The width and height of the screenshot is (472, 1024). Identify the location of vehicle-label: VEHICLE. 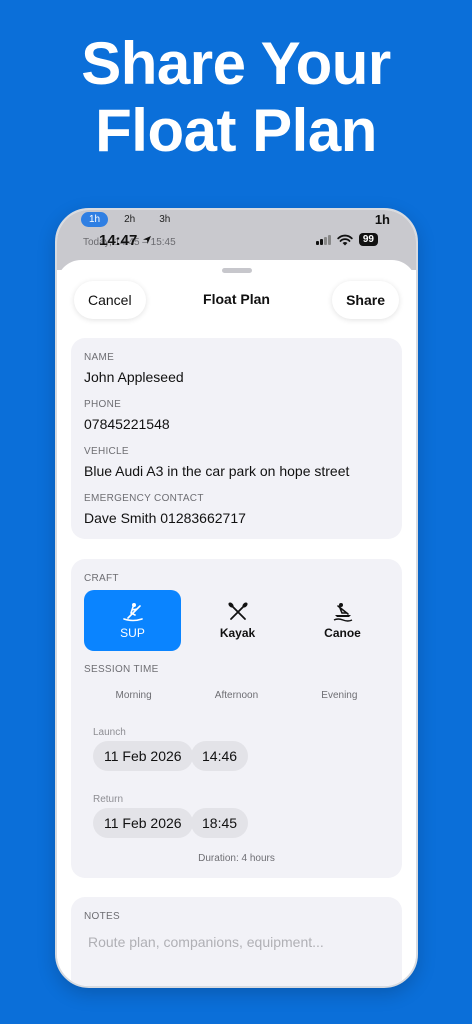
(106, 451).